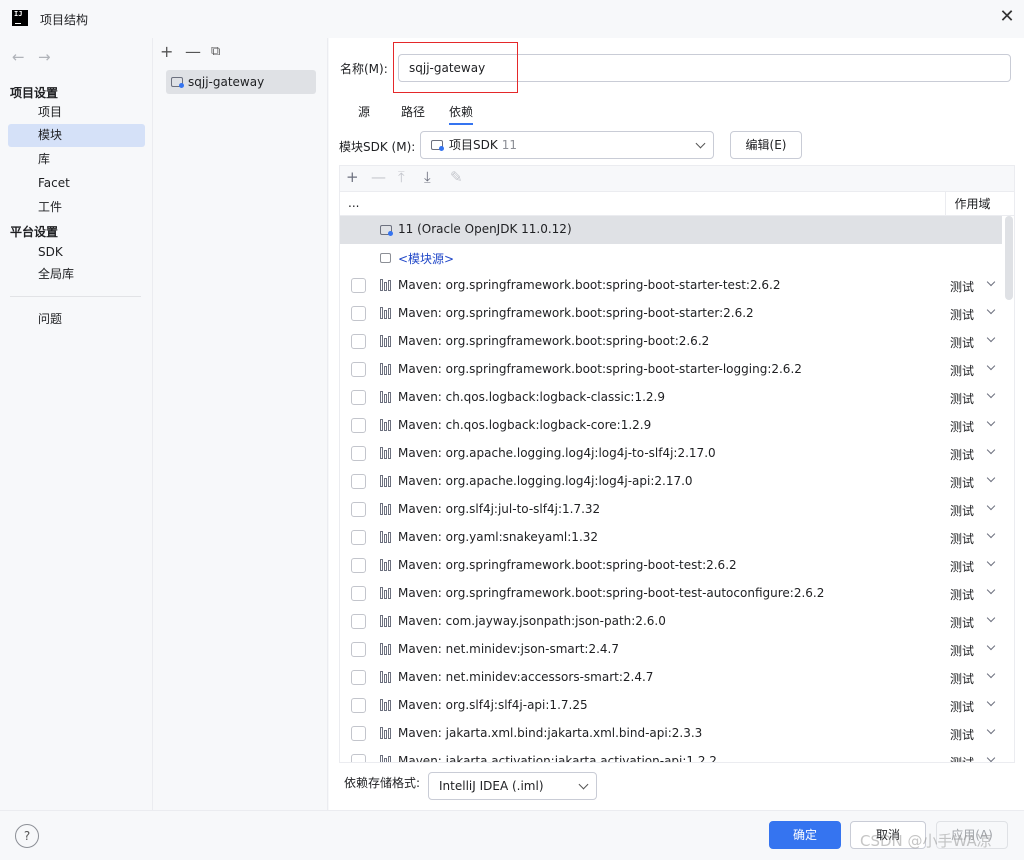 This screenshot has width=1024, height=860. What do you see at coordinates (76, 207) in the screenshot?
I see `nav-item-artifacts: 工件` at bounding box center [76, 207].